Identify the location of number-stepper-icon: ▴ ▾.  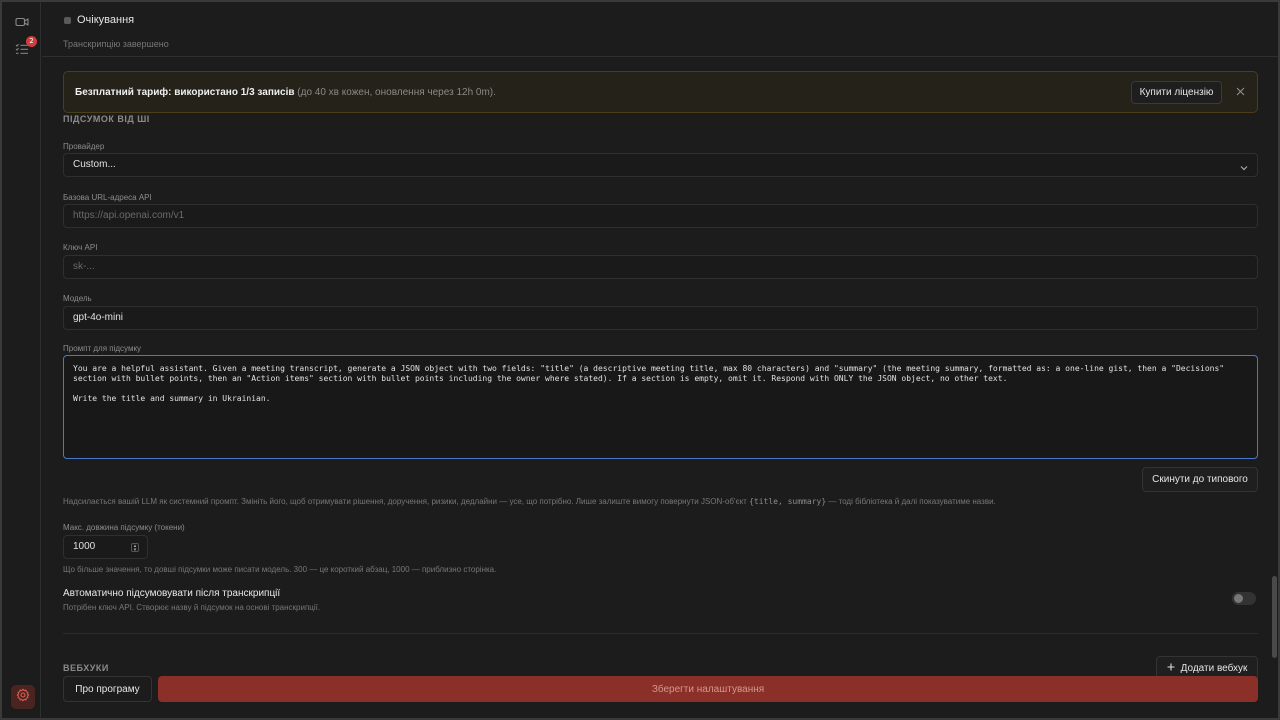
(135, 547).